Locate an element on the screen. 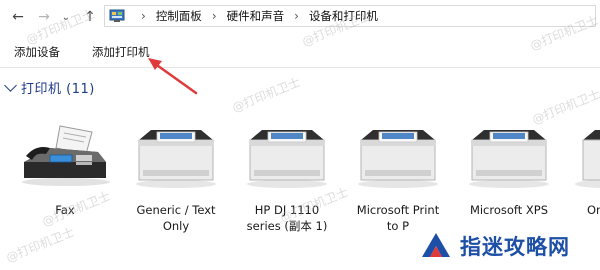 The image size is (600, 270). breadcrumb-hardware-sound: 硬件和声音 is located at coordinates (256, 16).